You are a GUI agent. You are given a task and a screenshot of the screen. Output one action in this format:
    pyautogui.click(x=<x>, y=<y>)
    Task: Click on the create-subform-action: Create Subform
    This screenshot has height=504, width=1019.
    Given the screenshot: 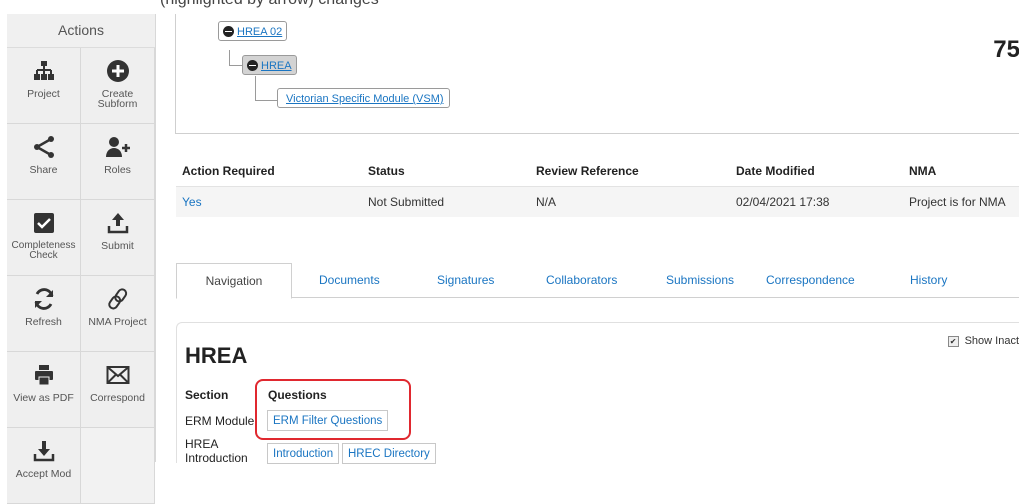 What is the action you would take?
    pyautogui.click(x=118, y=86)
    